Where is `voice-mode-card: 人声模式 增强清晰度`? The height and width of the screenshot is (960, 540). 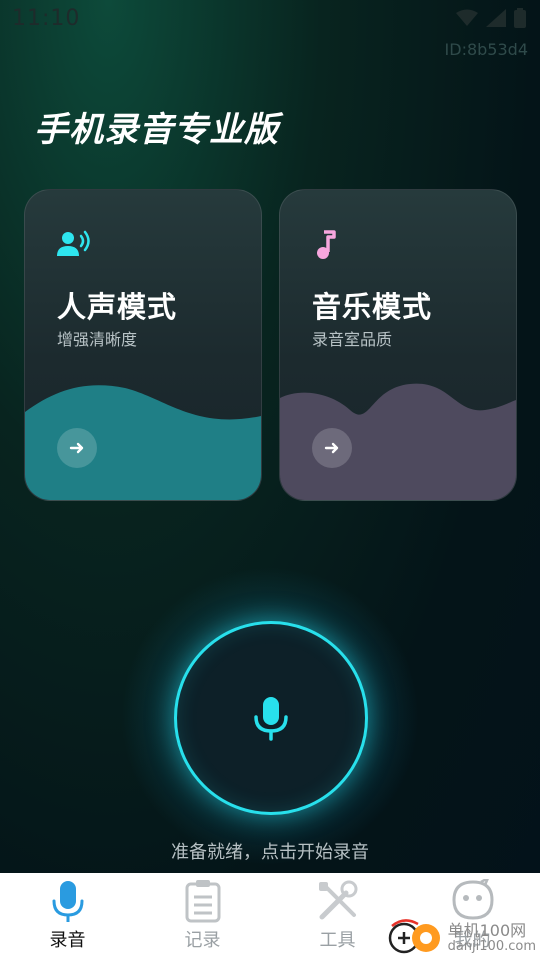
voice-mode-card: 人声模式 增强清晰度 is located at coordinates (143, 345).